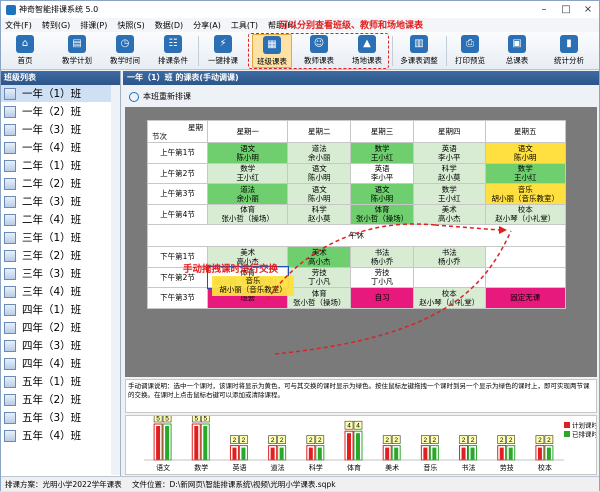  I want to click on data-label: 5, so click(205, 419).